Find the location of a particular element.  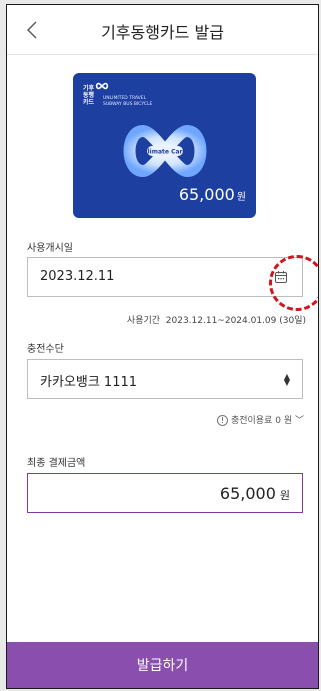

card-center-text: Climate Card is located at coordinates (165, 152).